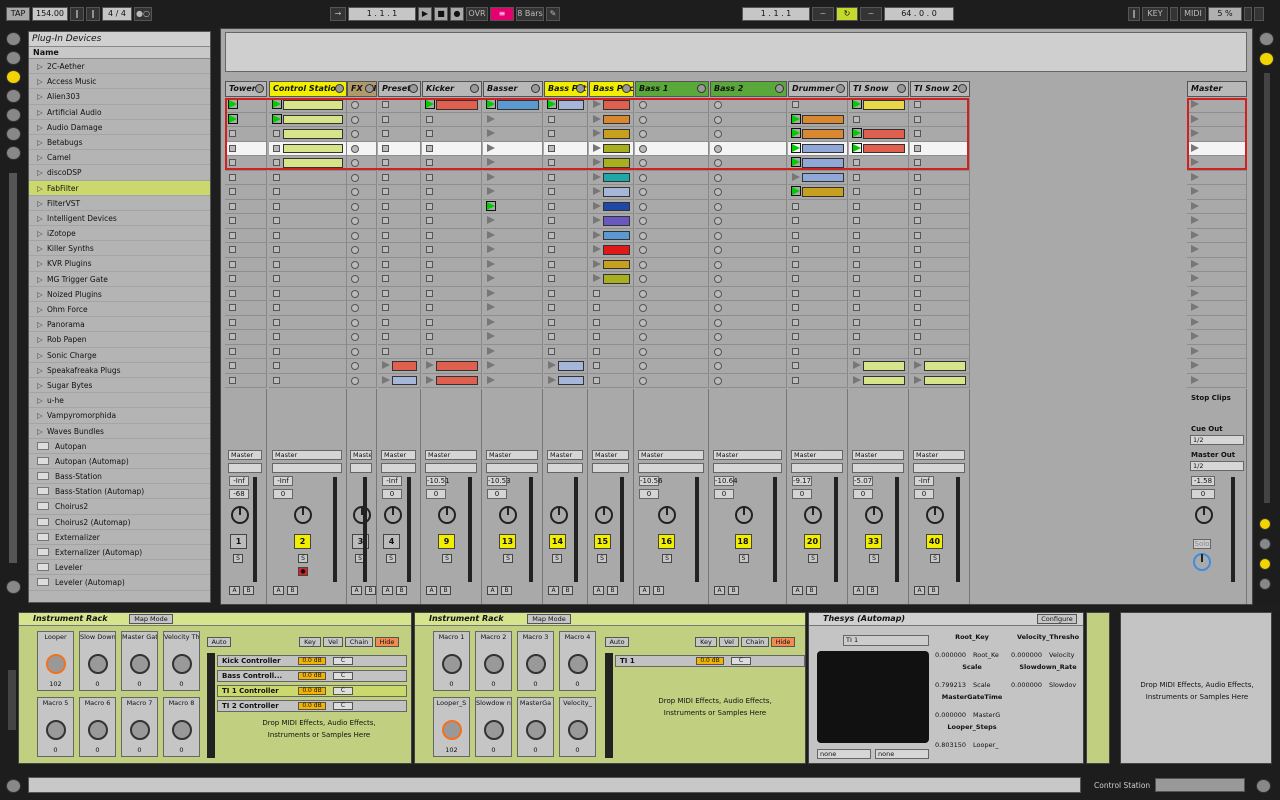 The height and width of the screenshot is (800, 1280). What do you see at coordinates (452, 664) in the screenshot?
I see `knob-dial-icon` at bounding box center [452, 664].